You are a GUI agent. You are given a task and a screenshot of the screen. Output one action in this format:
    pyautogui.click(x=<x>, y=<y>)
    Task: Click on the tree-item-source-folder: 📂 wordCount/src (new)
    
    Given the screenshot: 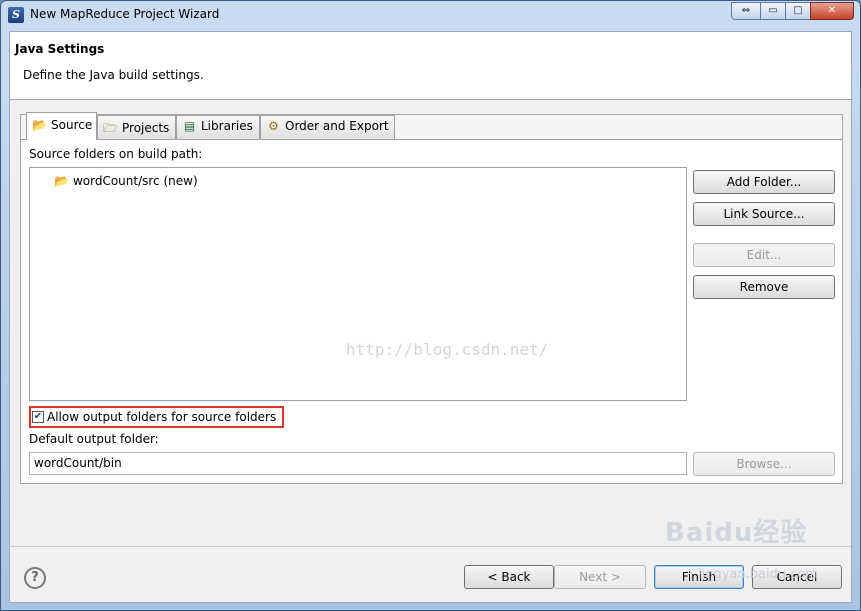 What is the action you would take?
    pyautogui.click(x=126, y=181)
    